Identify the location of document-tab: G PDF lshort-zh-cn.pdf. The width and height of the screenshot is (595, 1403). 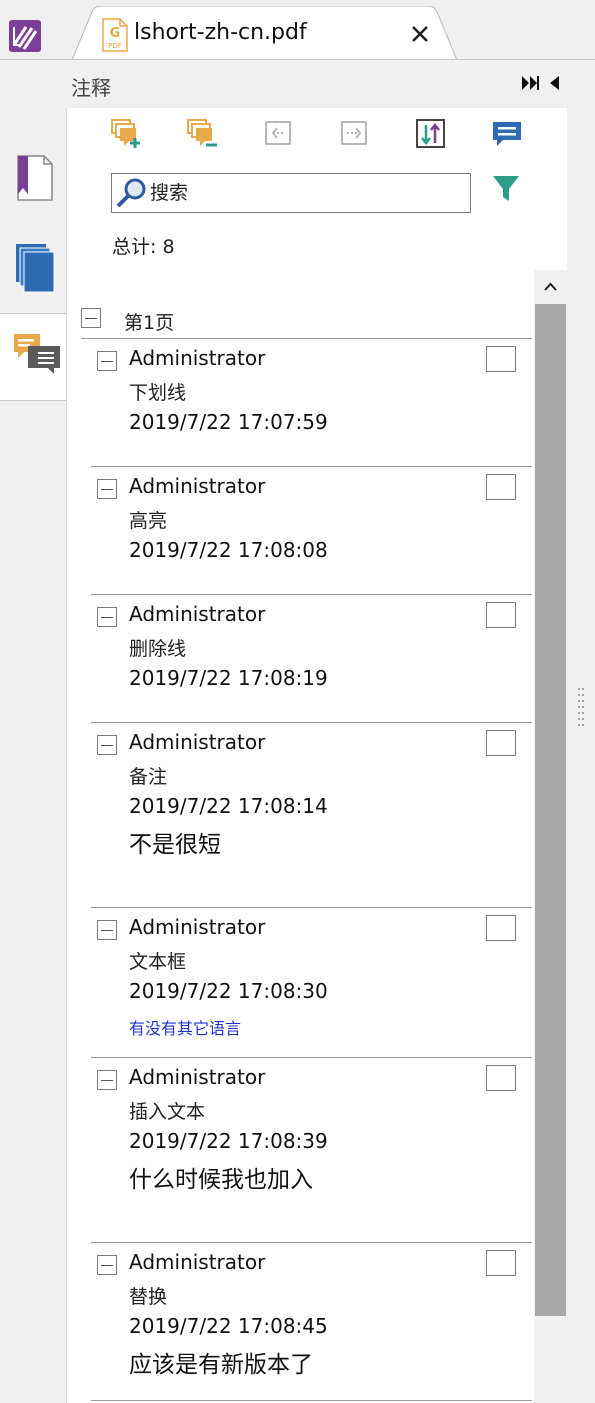
(264, 33).